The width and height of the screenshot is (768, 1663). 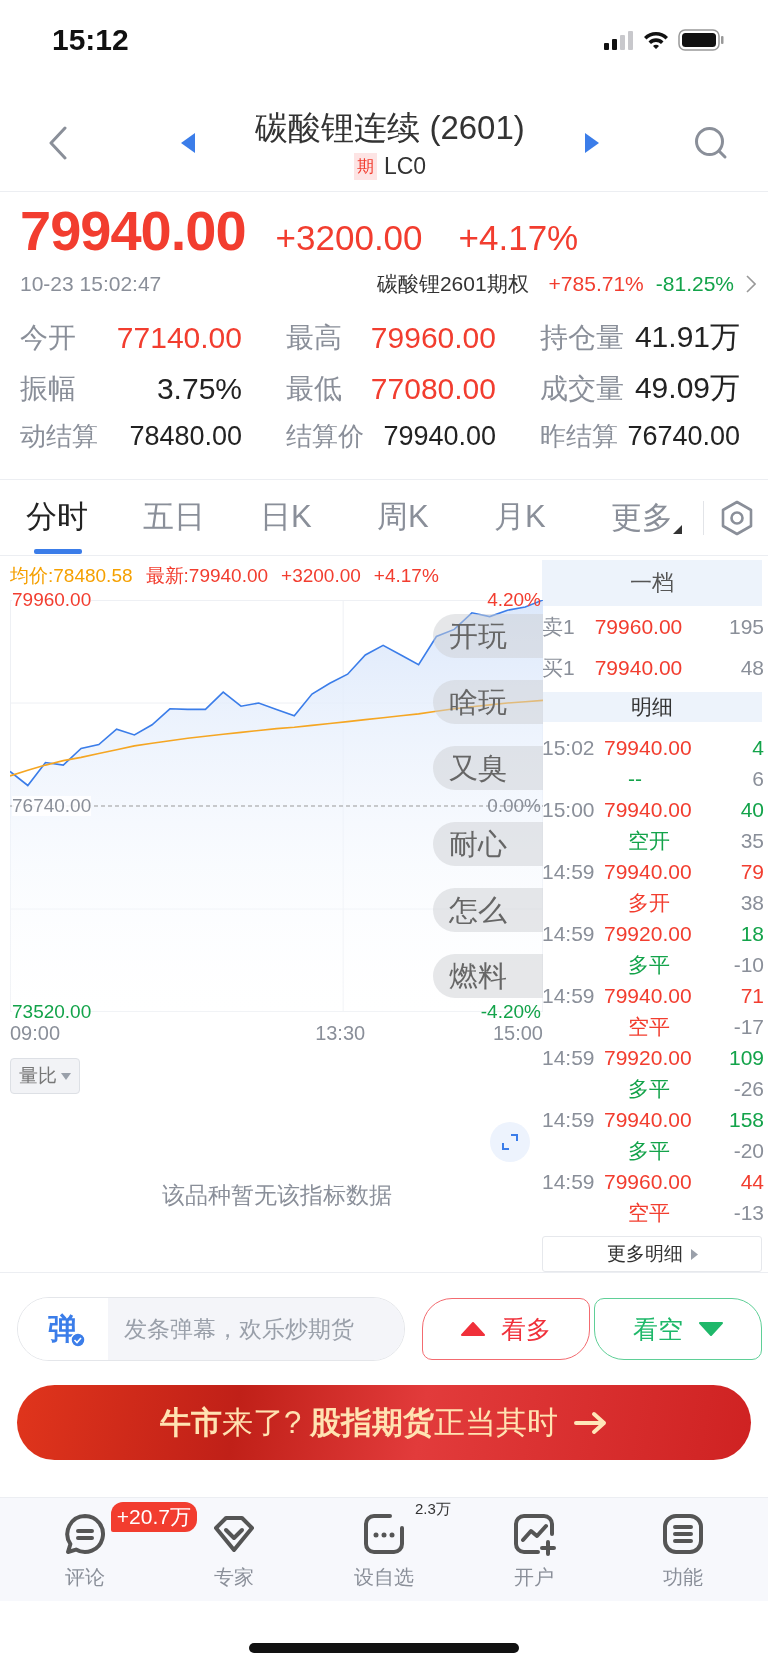 What do you see at coordinates (90, 39) in the screenshot?
I see `status-time: 15:12` at bounding box center [90, 39].